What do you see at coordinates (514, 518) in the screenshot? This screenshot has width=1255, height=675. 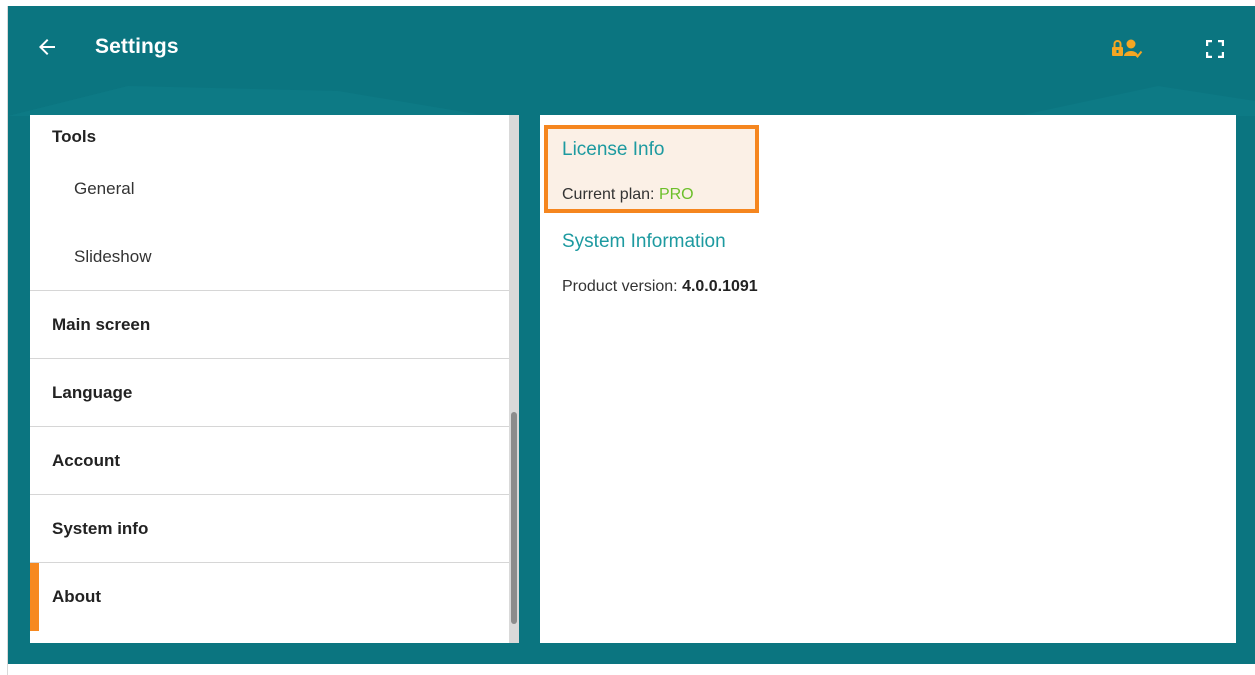 I see `nav-scrollbar-thumb` at bounding box center [514, 518].